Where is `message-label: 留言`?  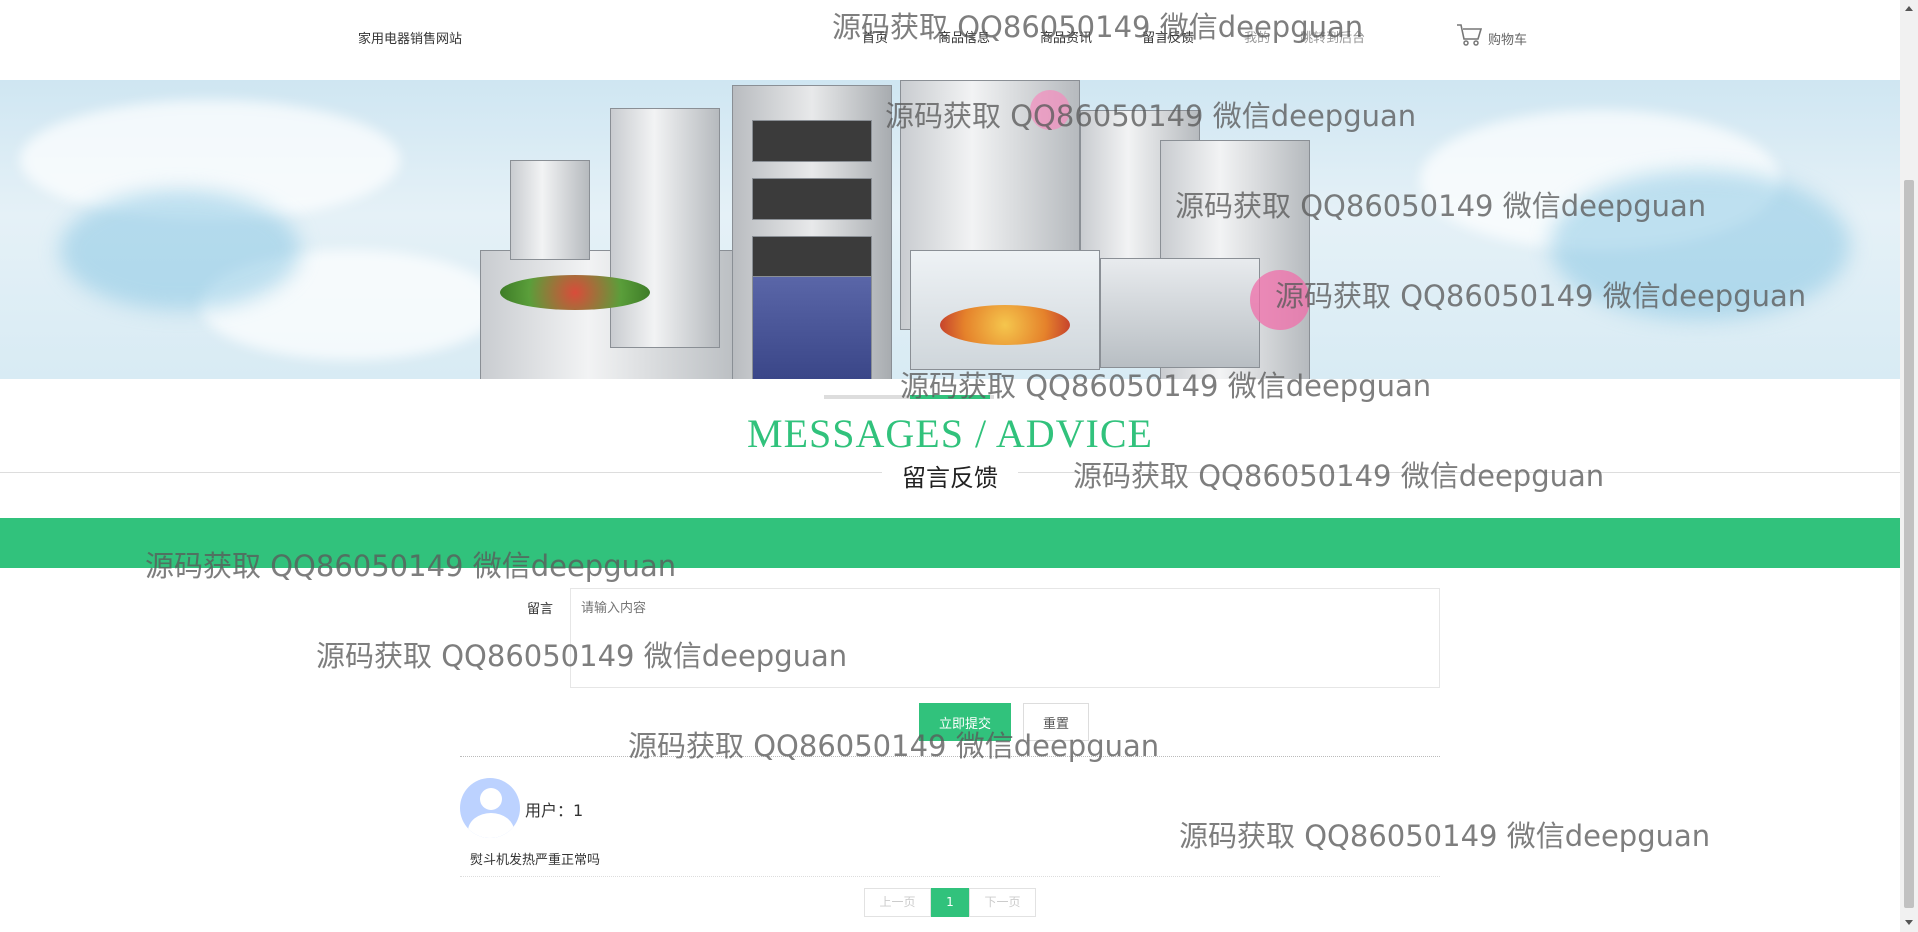
message-label: 留言 is located at coordinates (540, 609).